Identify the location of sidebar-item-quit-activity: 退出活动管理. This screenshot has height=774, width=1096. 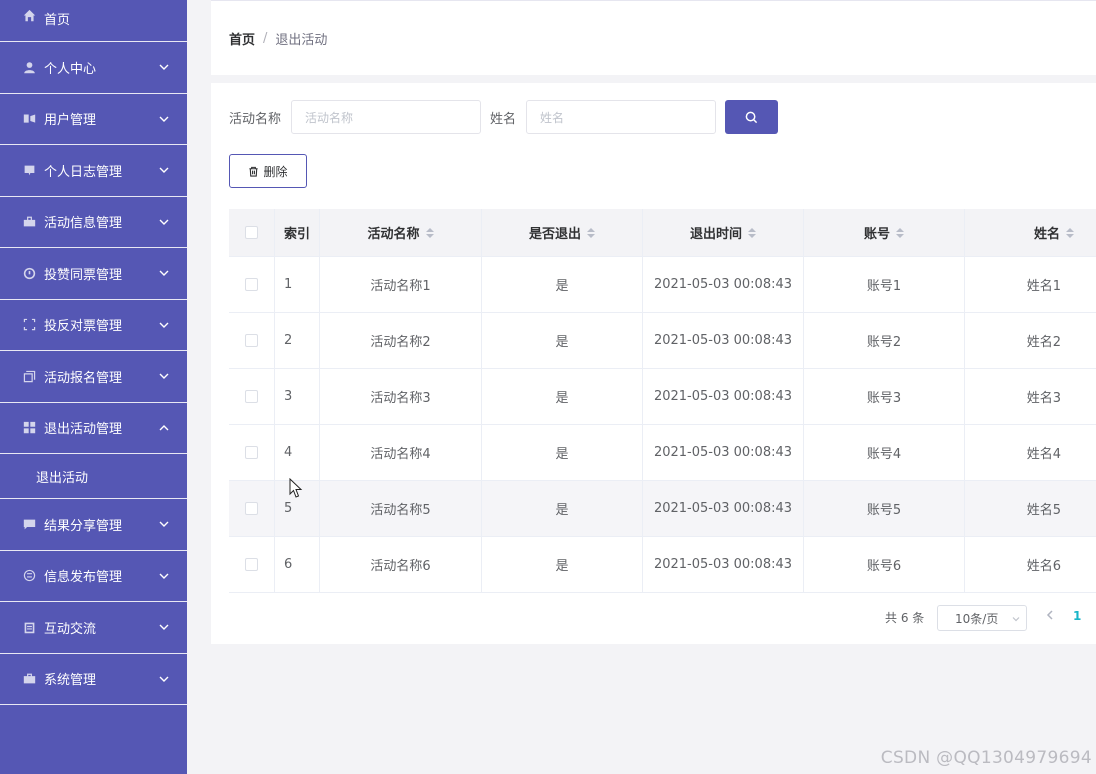
(93, 428).